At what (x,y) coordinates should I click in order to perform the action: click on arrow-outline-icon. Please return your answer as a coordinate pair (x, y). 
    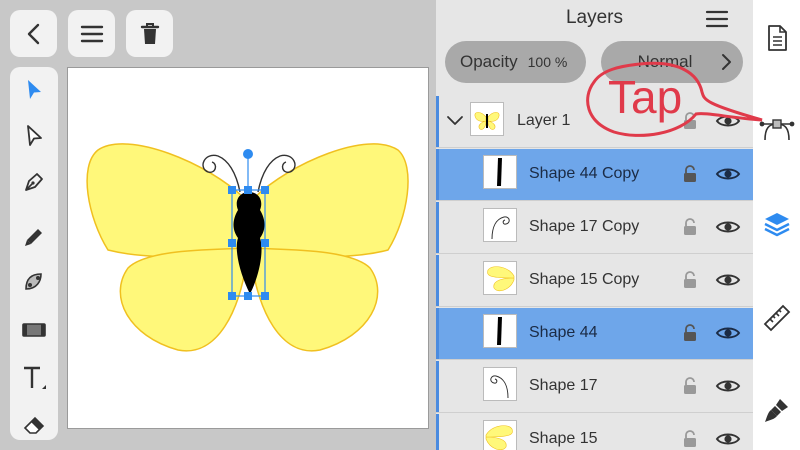
    Looking at the image, I should click on (34, 135).